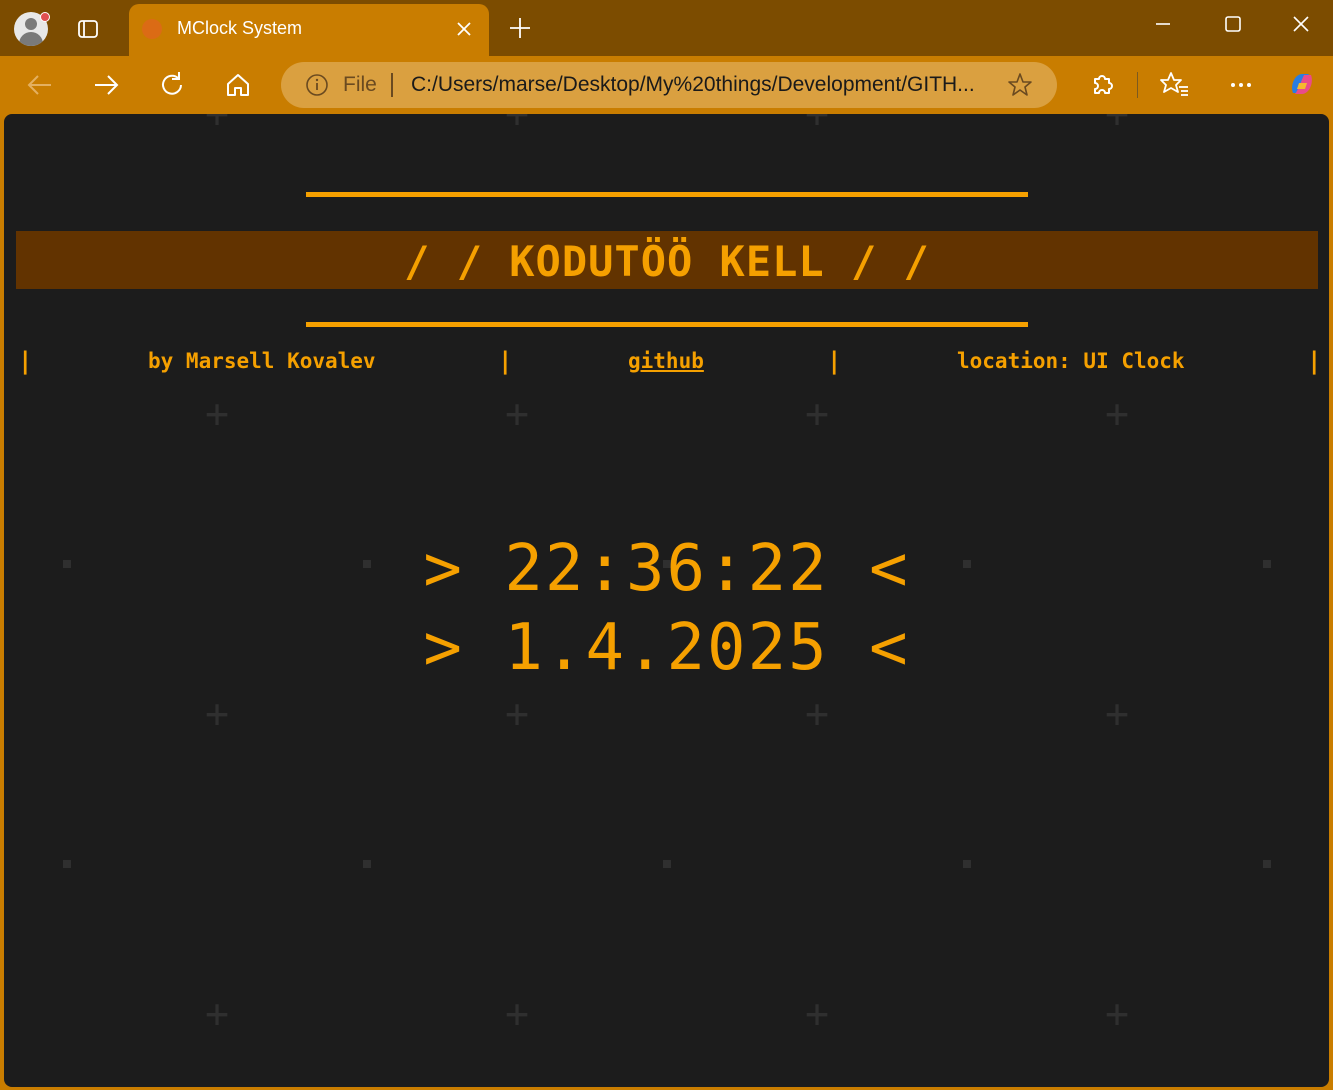 Image resolution: width=1333 pixels, height=1090 pixels. I want to click on favorites-icon, so click(1175, 85).